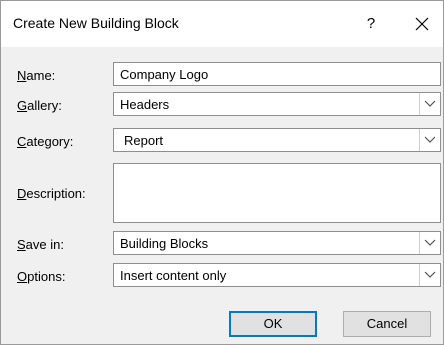  I want to click on options-label: Options:, so click(41, 276).